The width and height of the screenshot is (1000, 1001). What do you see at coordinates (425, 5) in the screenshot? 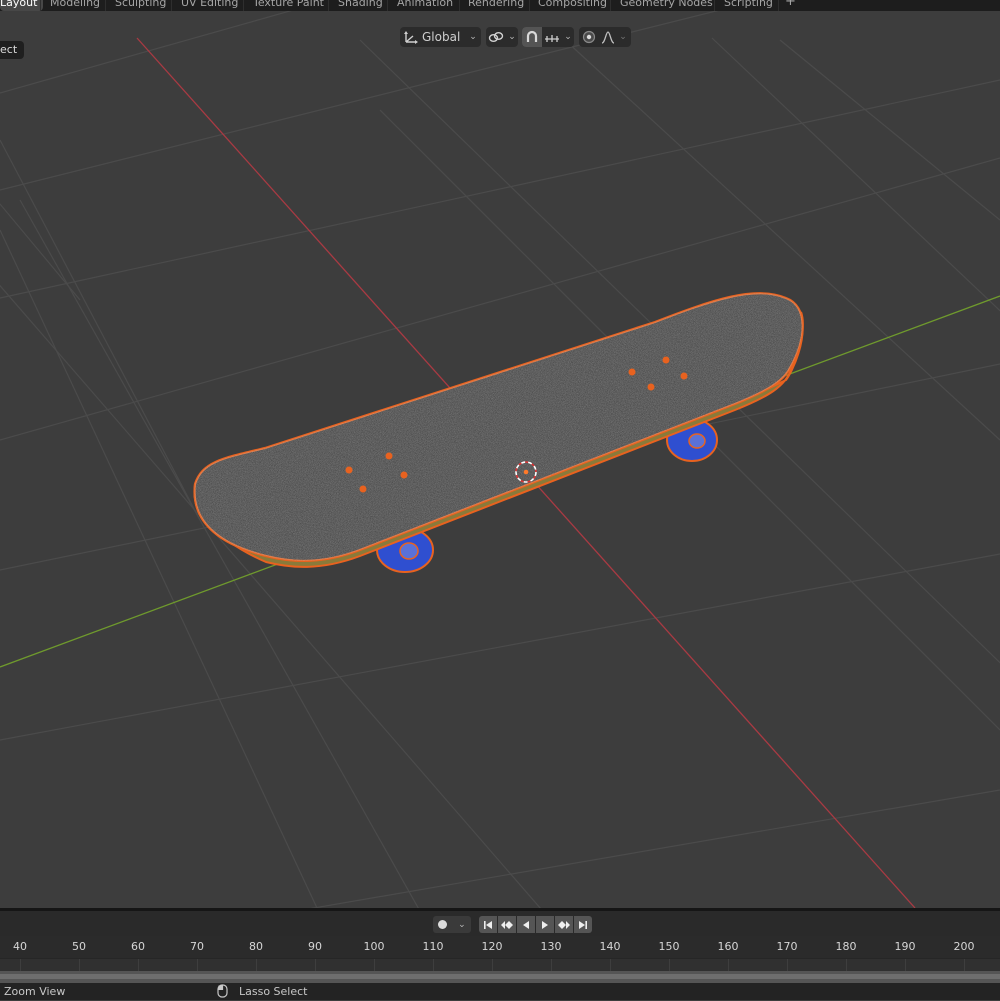
I see `tab-animation: Animation` at bounding box center [425, 5].